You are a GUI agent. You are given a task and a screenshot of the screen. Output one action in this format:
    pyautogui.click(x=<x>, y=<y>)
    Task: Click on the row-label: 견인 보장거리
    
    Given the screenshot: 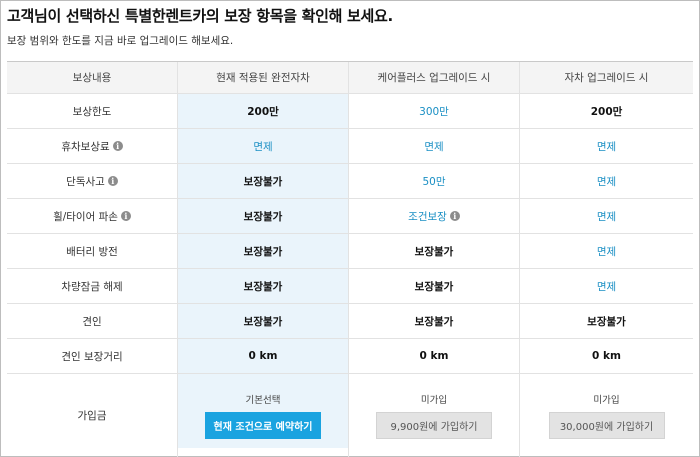 What is the action you would take?
    pyautogui.click(x=92, y=356)
    